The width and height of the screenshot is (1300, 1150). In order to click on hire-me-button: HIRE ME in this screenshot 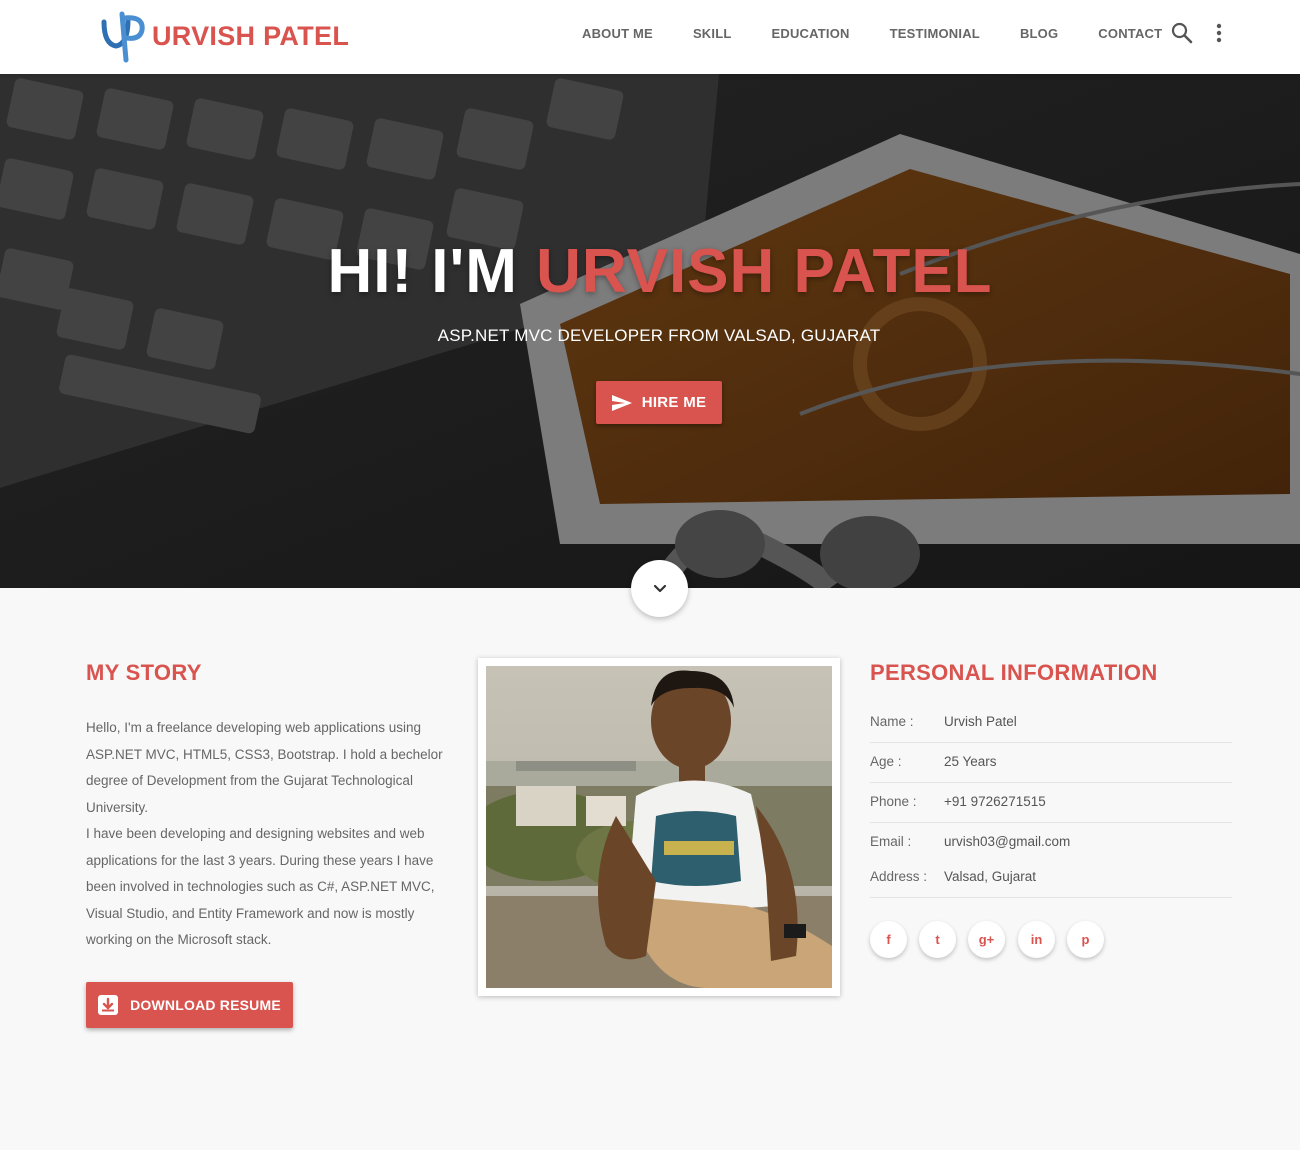, I will do `click(659, 402)`.